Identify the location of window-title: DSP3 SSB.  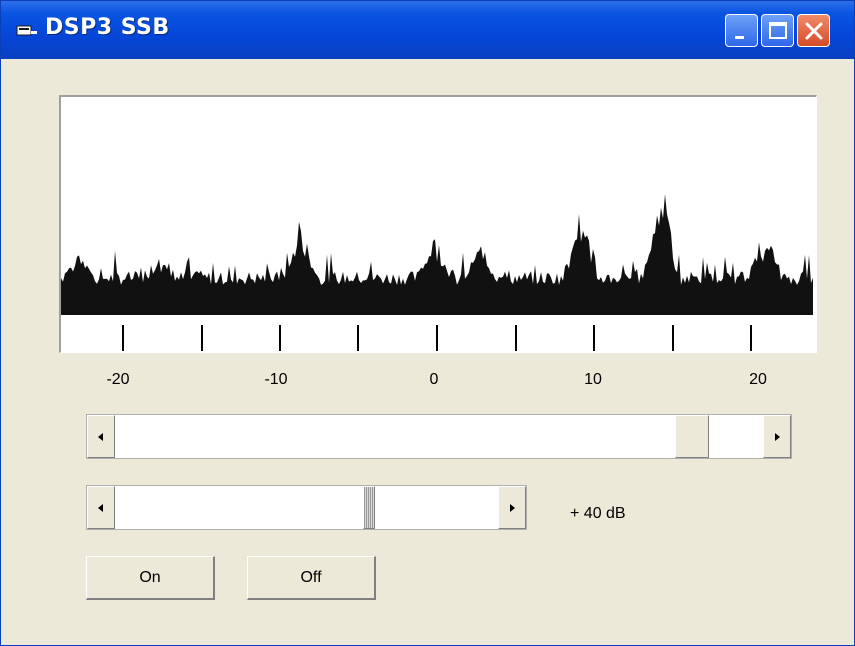
(107, 27).